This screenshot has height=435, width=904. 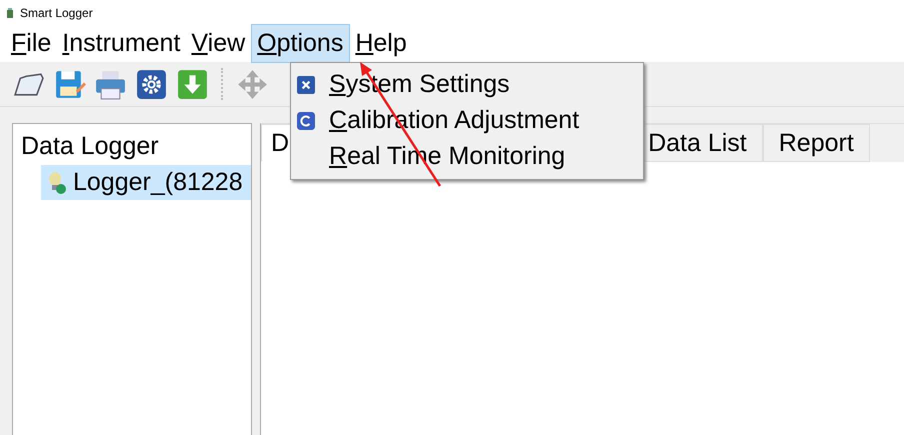 What do you see at coordinates (121, 43) in the screenshot?
I see `menu-item: Instrument` at bounding box center [121, 43].